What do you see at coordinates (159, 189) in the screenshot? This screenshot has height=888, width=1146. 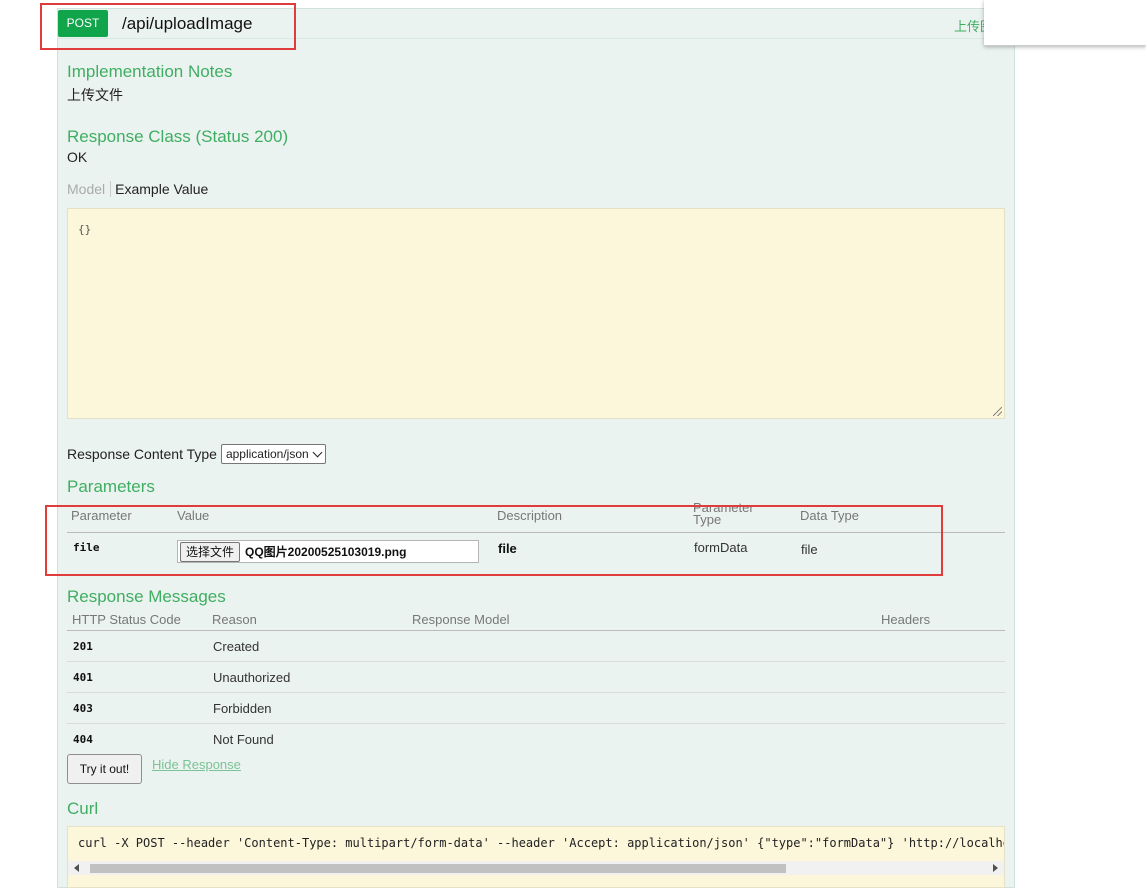 I see `tab-example-value: Example Value` at bounding box center [159, 189].